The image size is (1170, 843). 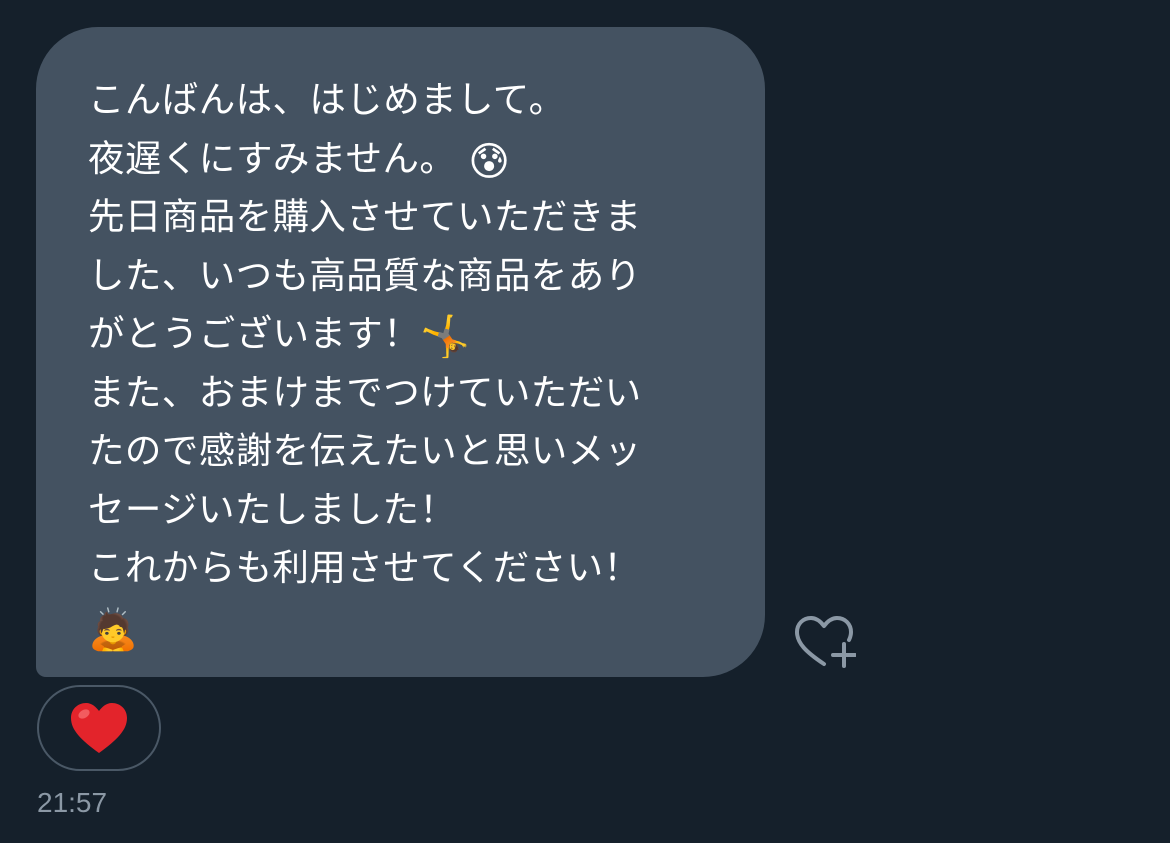 I want to click on message-line-1: こんばんは、はじめまして。, so click(x=327, y=99).